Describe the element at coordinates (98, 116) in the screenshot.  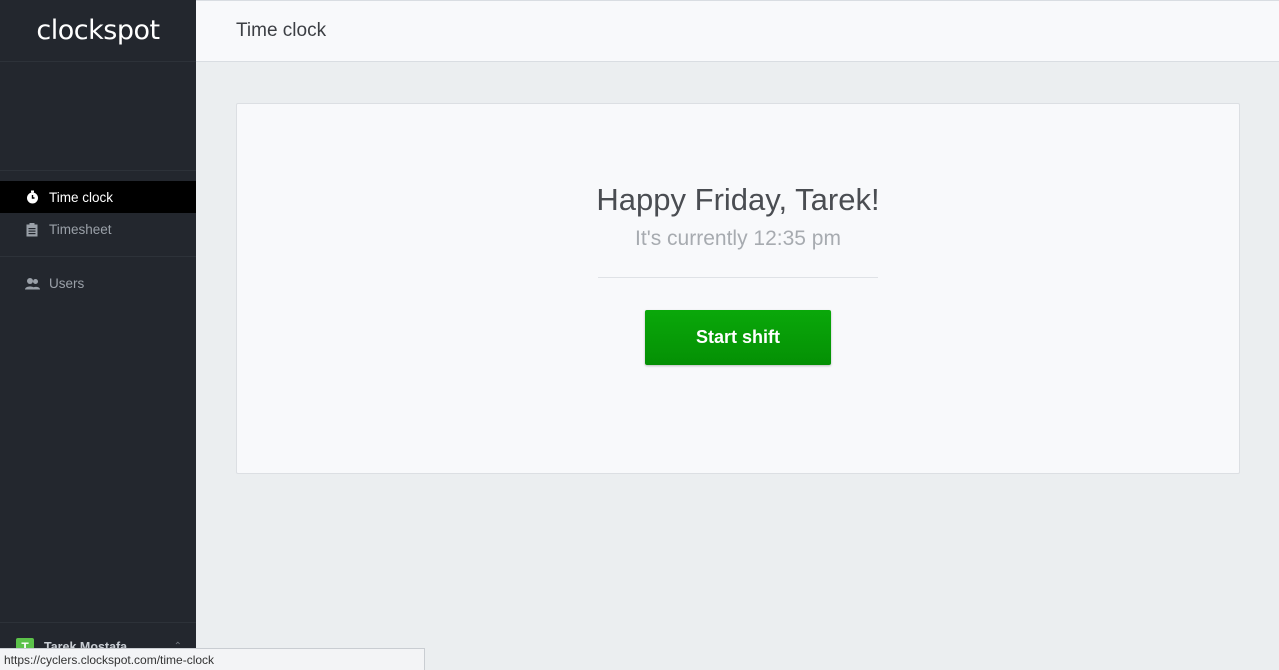
I see `sidebar-spacer` at that location.